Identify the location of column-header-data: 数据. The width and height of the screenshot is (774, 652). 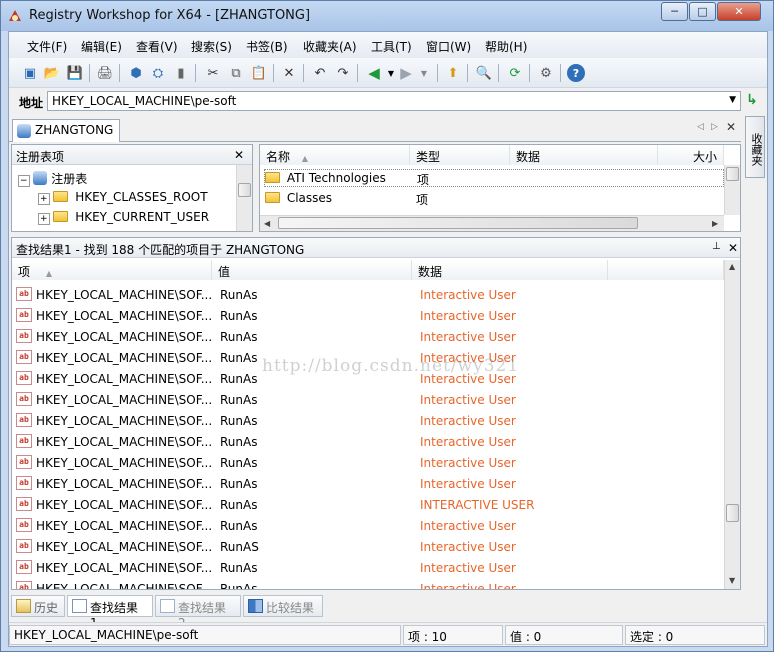
(584, 155).